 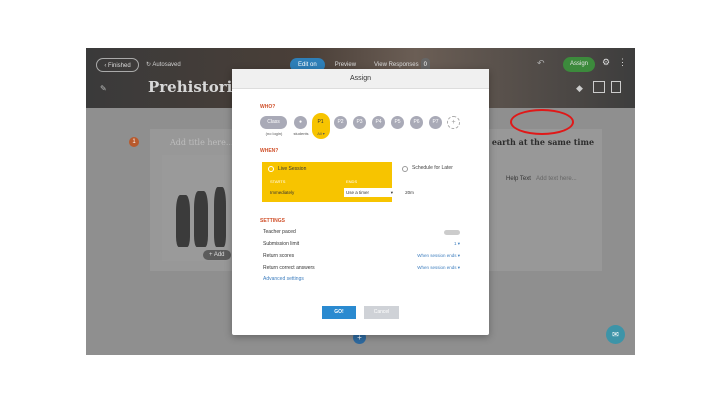 I want to click on timer-minutes-input: 20m, so click(x=409, y=192).